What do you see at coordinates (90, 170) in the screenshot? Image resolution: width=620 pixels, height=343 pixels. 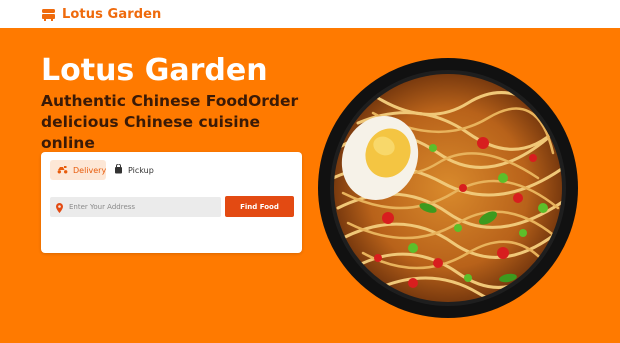 I see `tab-delivery-label: Delivery` at bounding box center [90, 170].